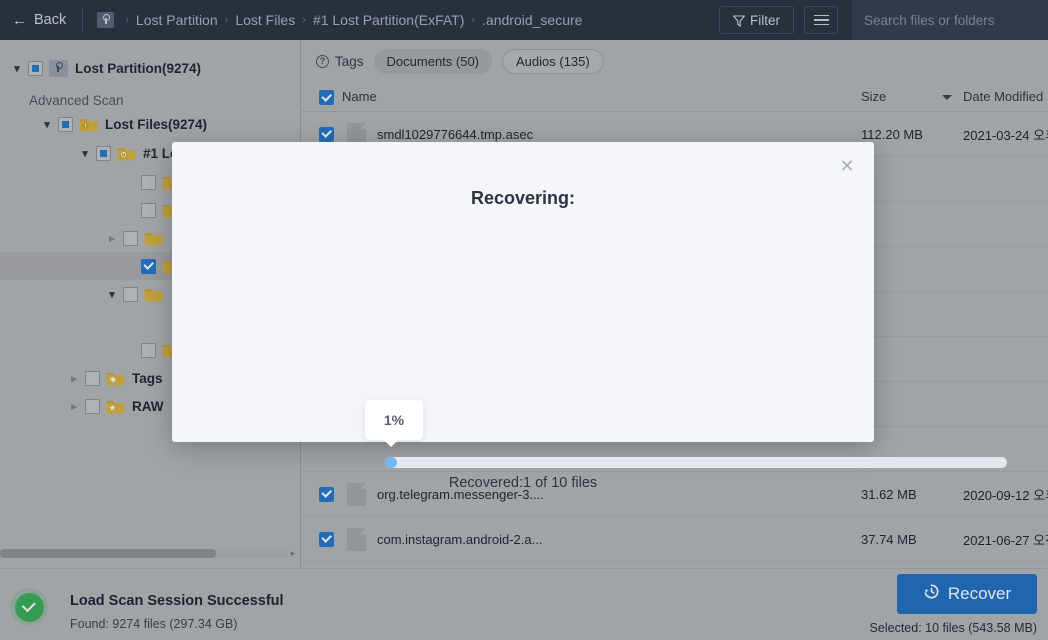 The image size is (1048, 640). What do you see at coordinates (326, 97) in the screenshot?
I see `select-all-checkbox` at bounding box center [326, 97].